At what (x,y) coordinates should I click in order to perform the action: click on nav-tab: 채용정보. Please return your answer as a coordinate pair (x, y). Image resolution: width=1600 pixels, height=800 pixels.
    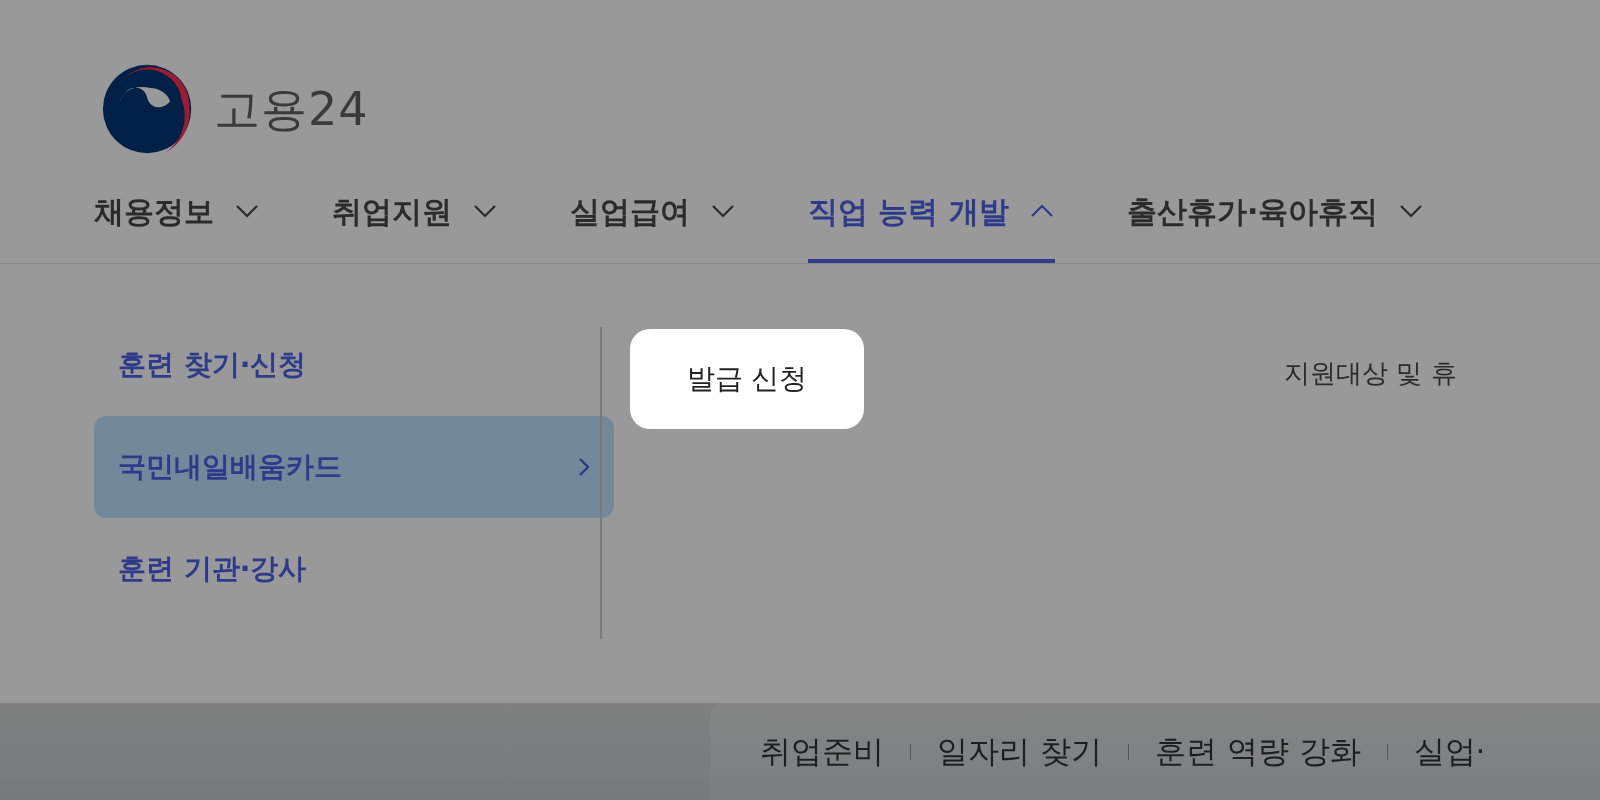
    Looking at the image, I should click on (177, 211).